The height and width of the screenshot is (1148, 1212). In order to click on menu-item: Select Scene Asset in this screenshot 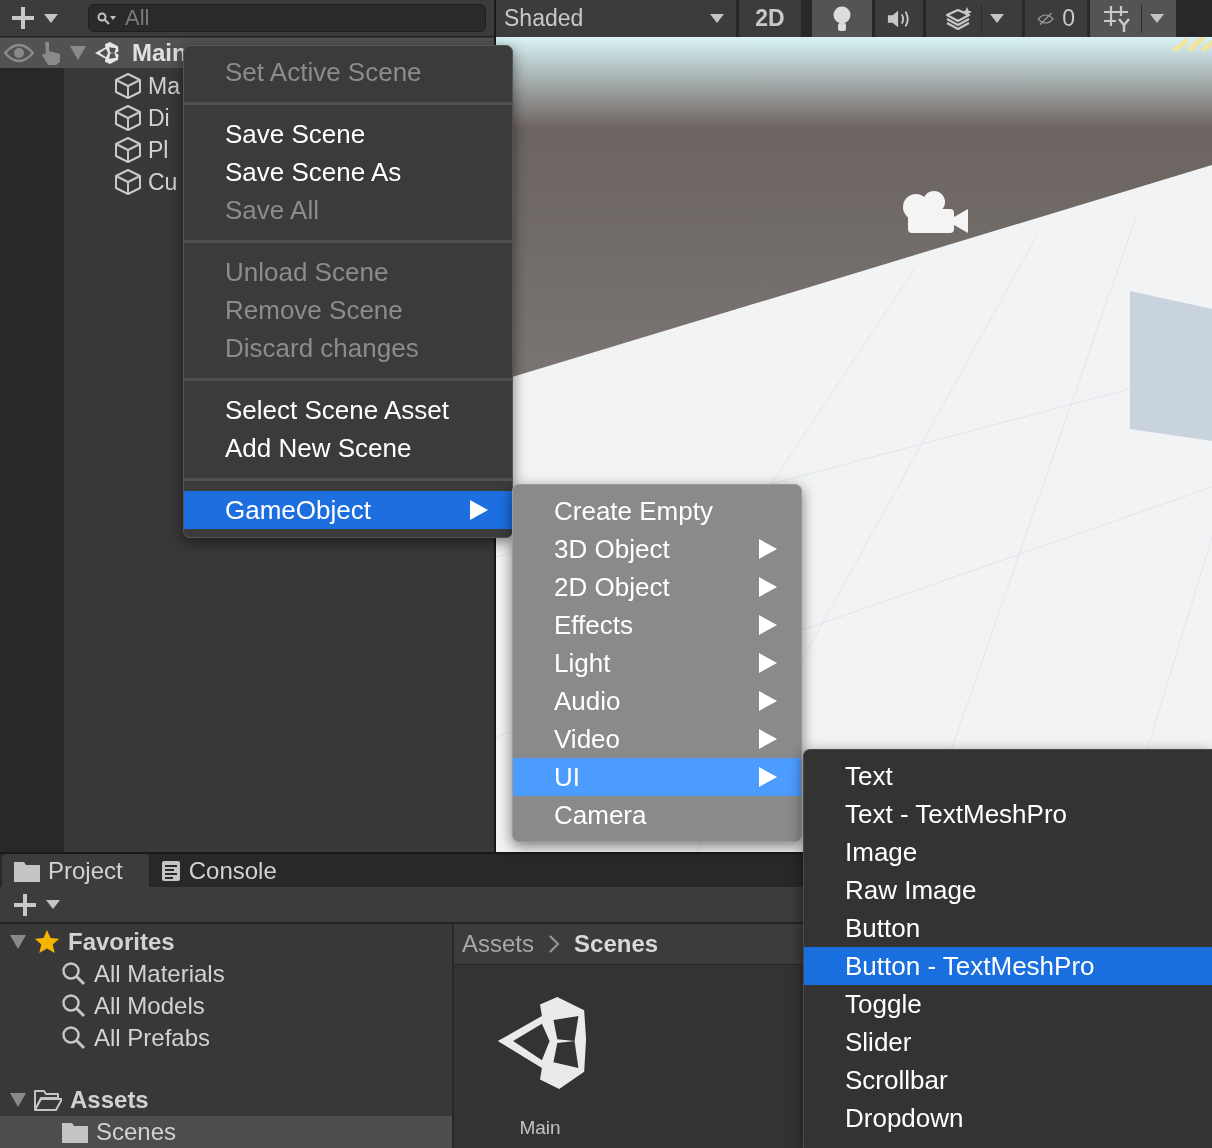, I will do `click(348, 410)`.